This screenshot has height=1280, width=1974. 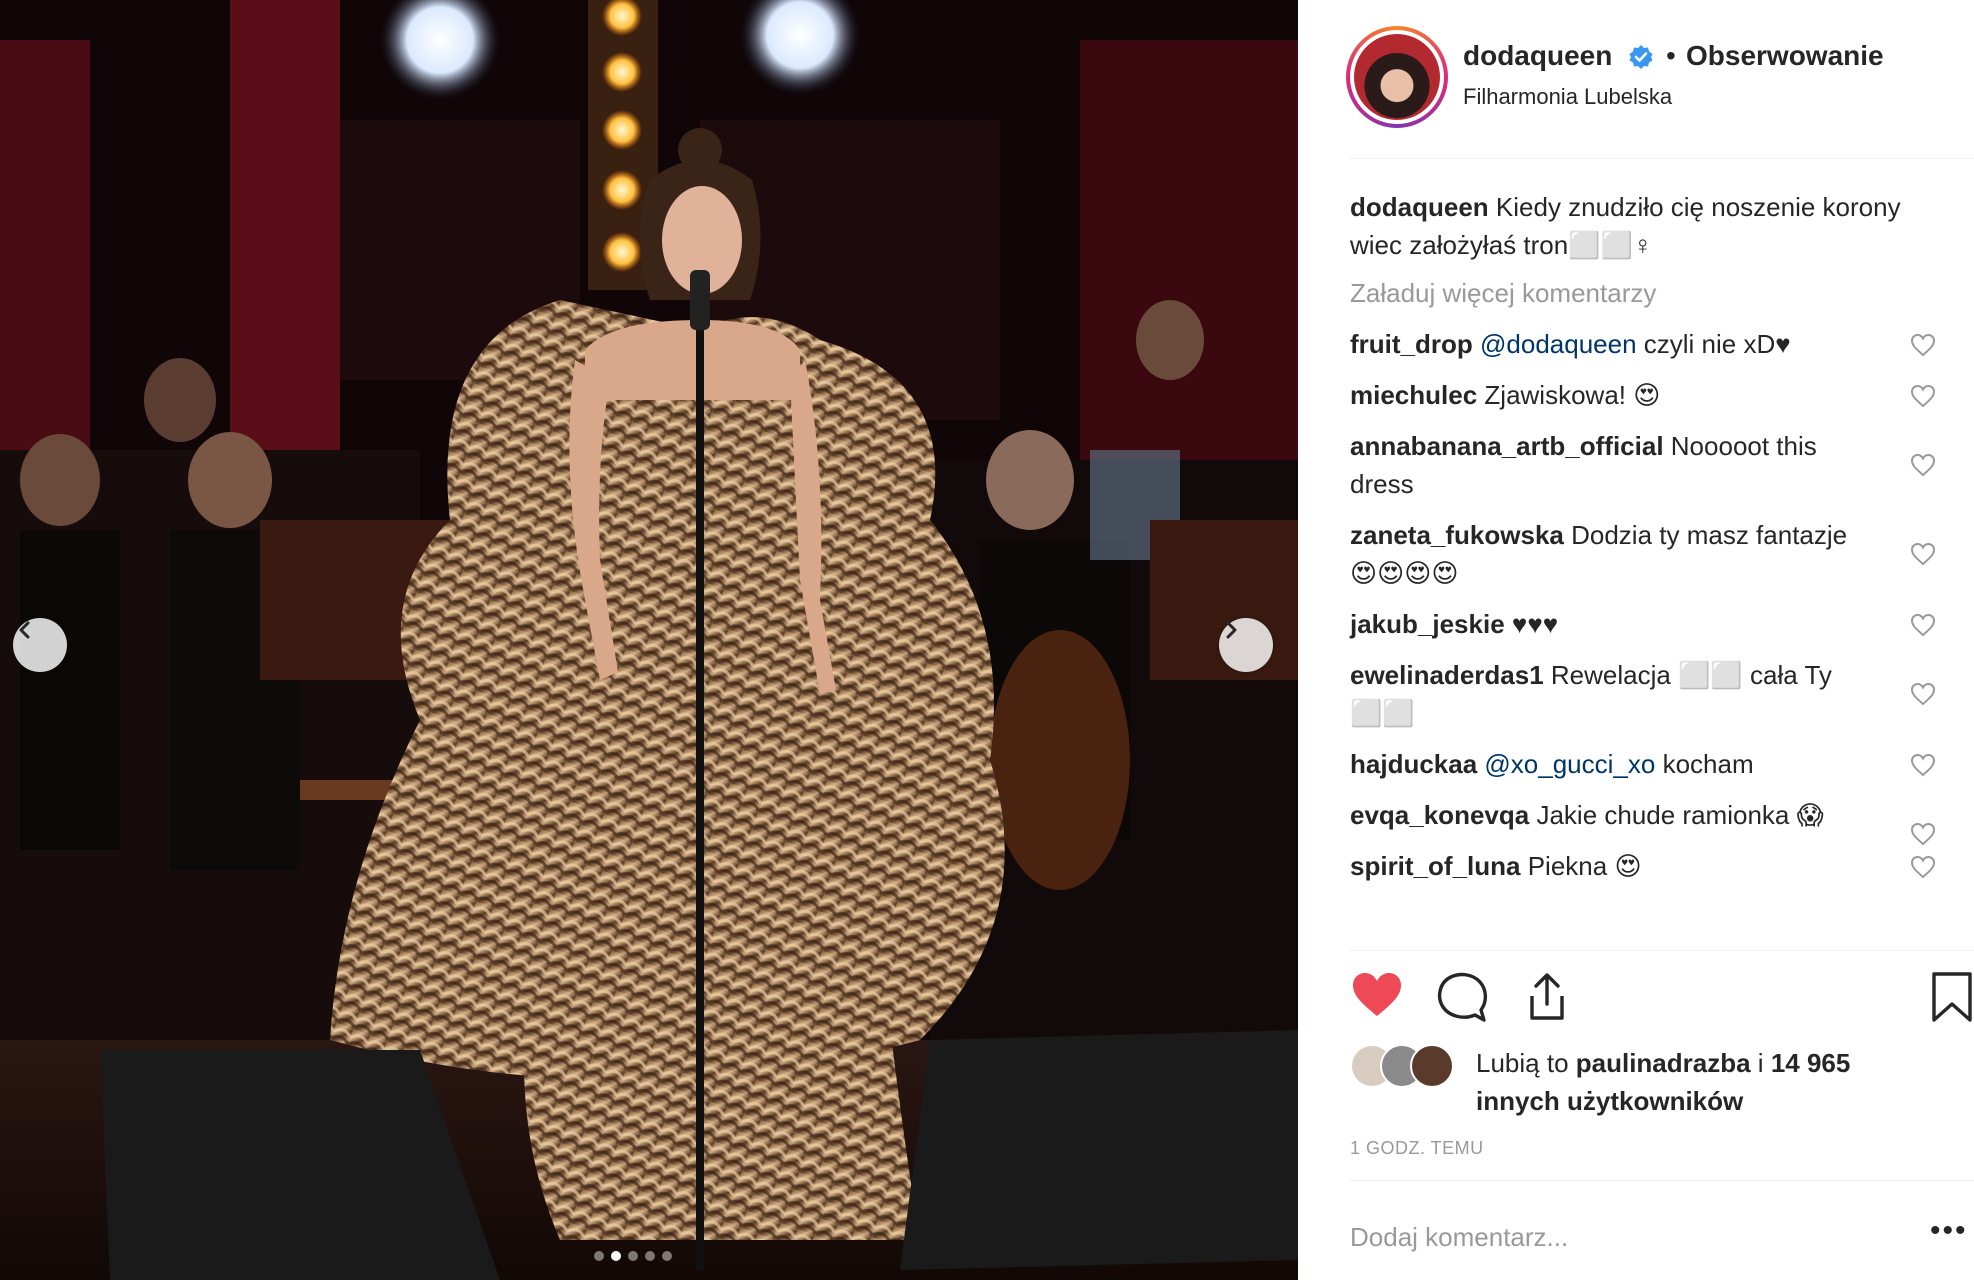 What do you see at coordinates (1462, 997) in the screenshot?
I see `comment-icon` at bounding box center [1462, 997].